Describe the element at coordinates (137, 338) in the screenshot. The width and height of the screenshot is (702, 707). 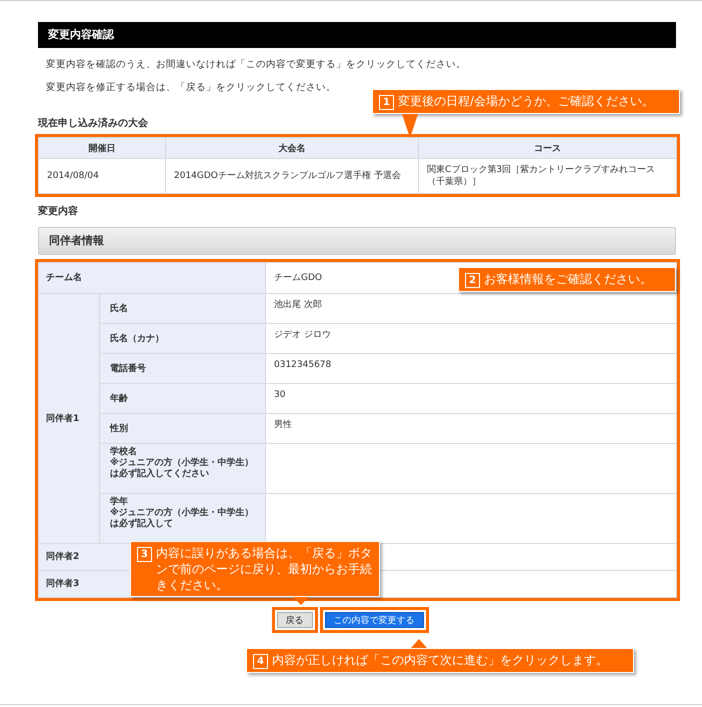
I see `field-label: 氏名（カナ）` at that location.